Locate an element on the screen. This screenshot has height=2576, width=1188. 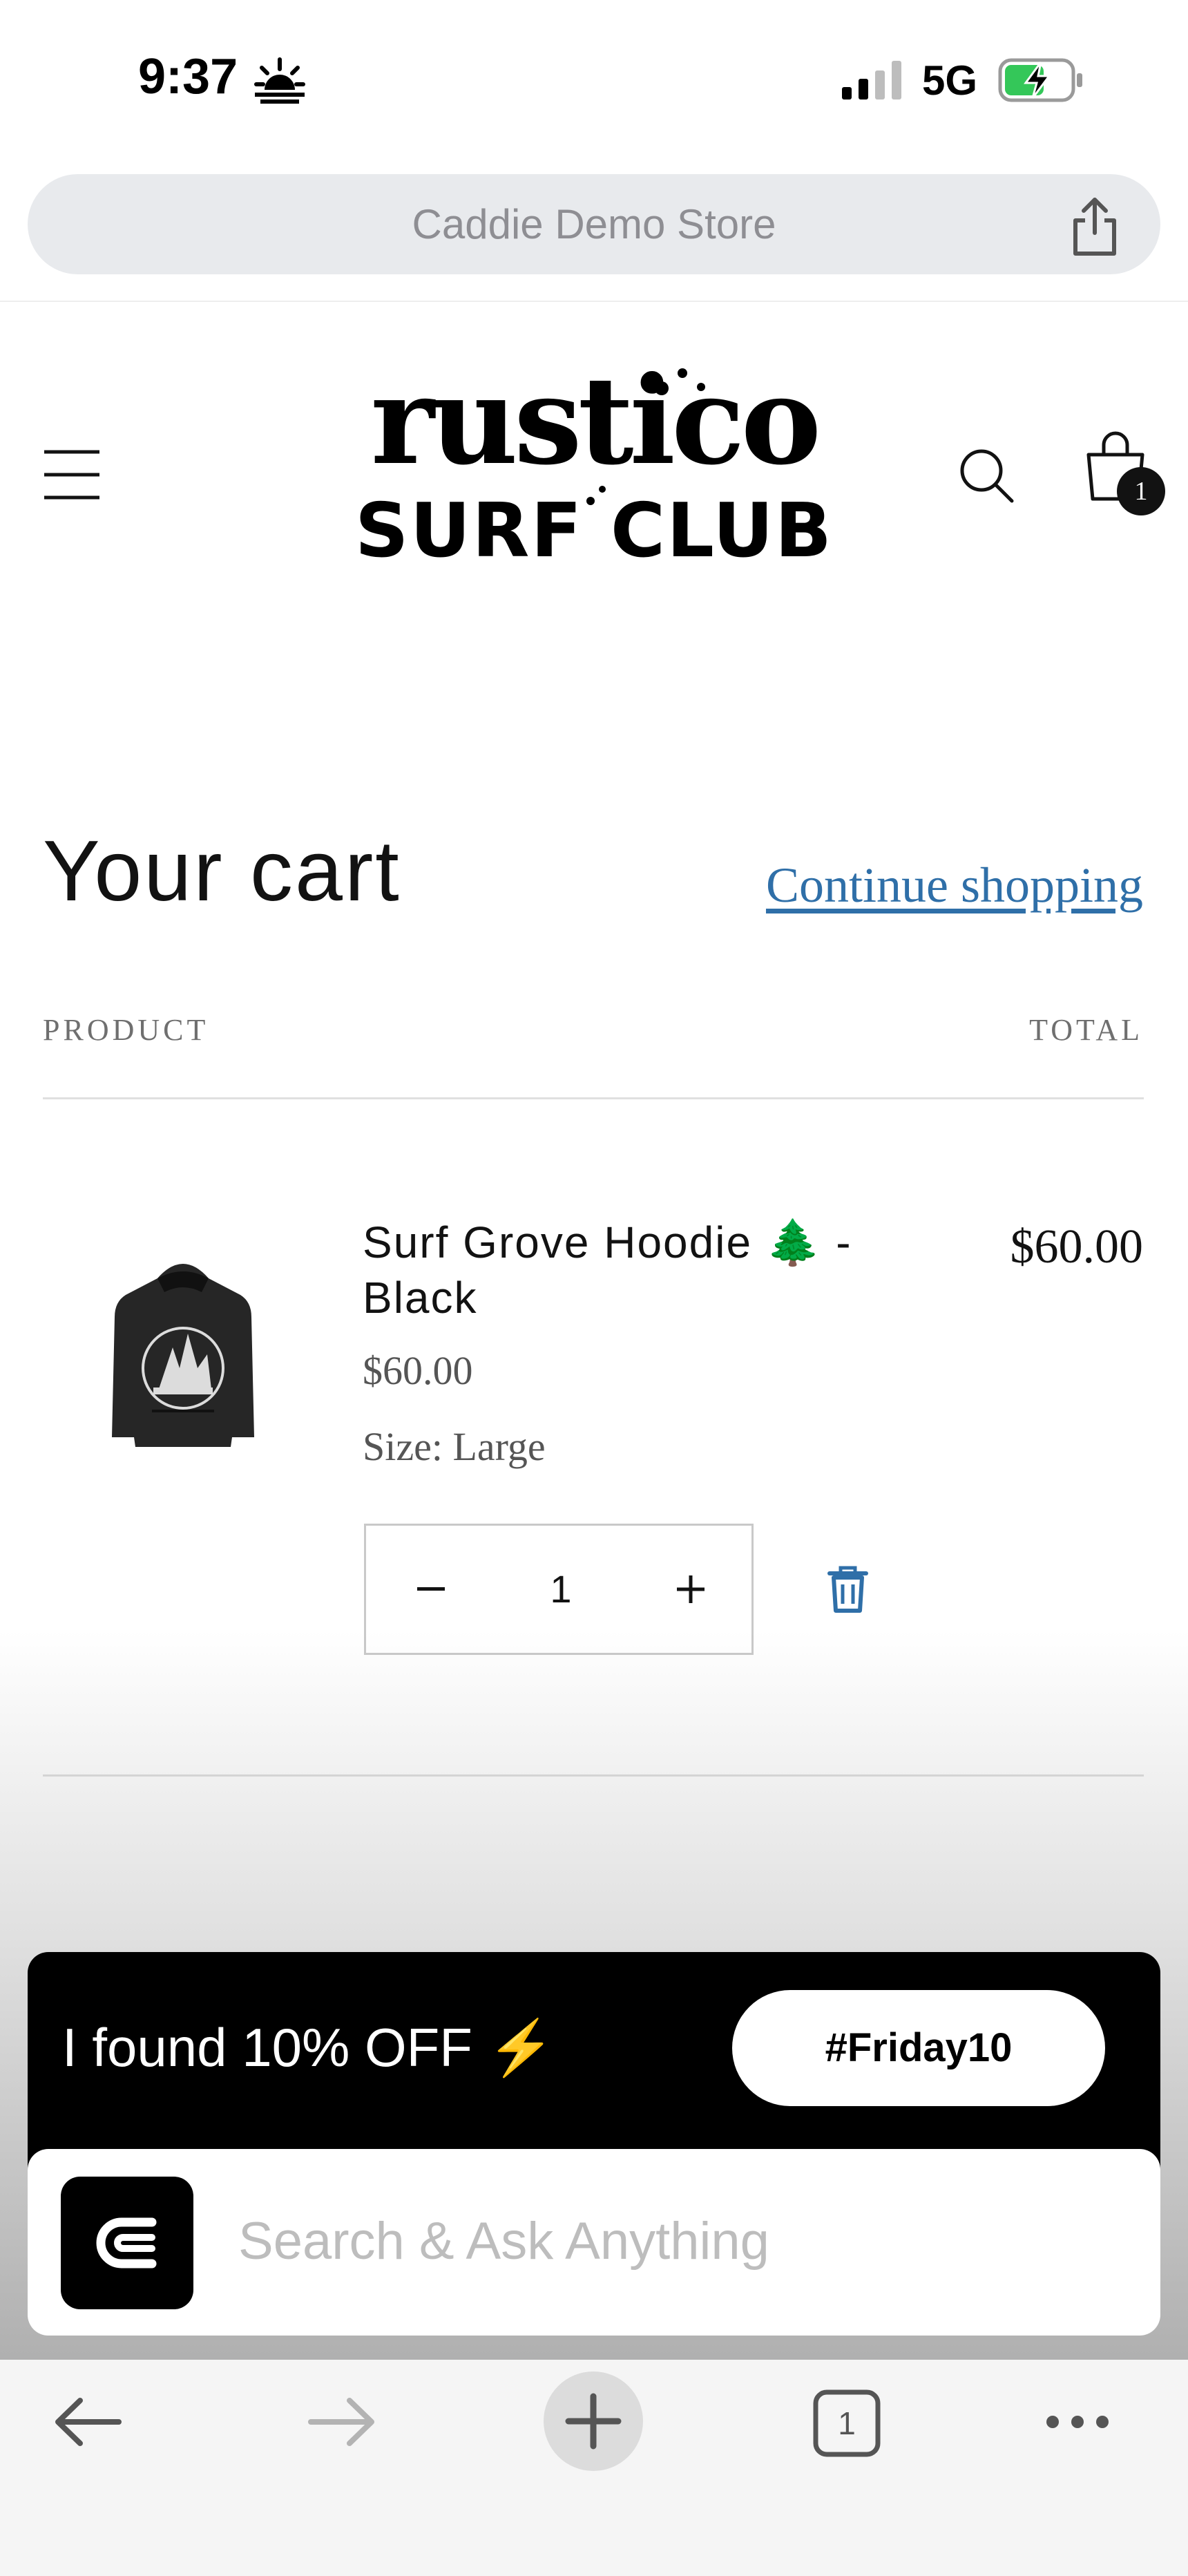
continue-shopping-link: Continue shopping is located at coordinates (954, 885).